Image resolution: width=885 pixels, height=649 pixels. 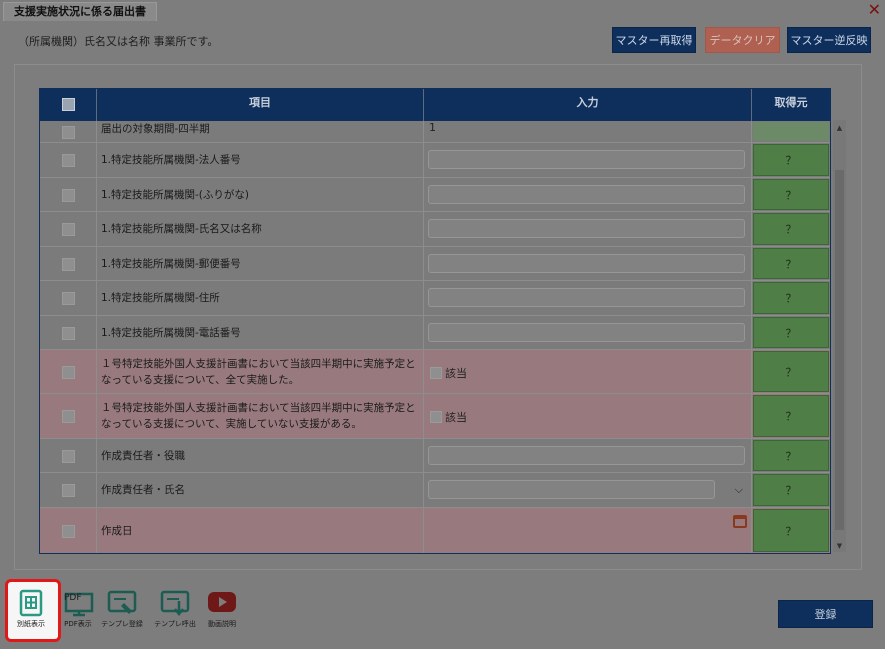 I want to click on source-button, so click(x=791, y=131).